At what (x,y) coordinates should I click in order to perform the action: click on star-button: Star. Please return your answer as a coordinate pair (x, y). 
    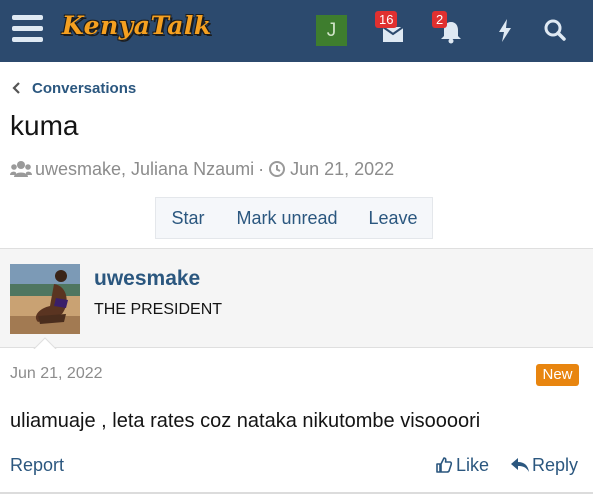
    Looking at the image, I should click on (188, 218).